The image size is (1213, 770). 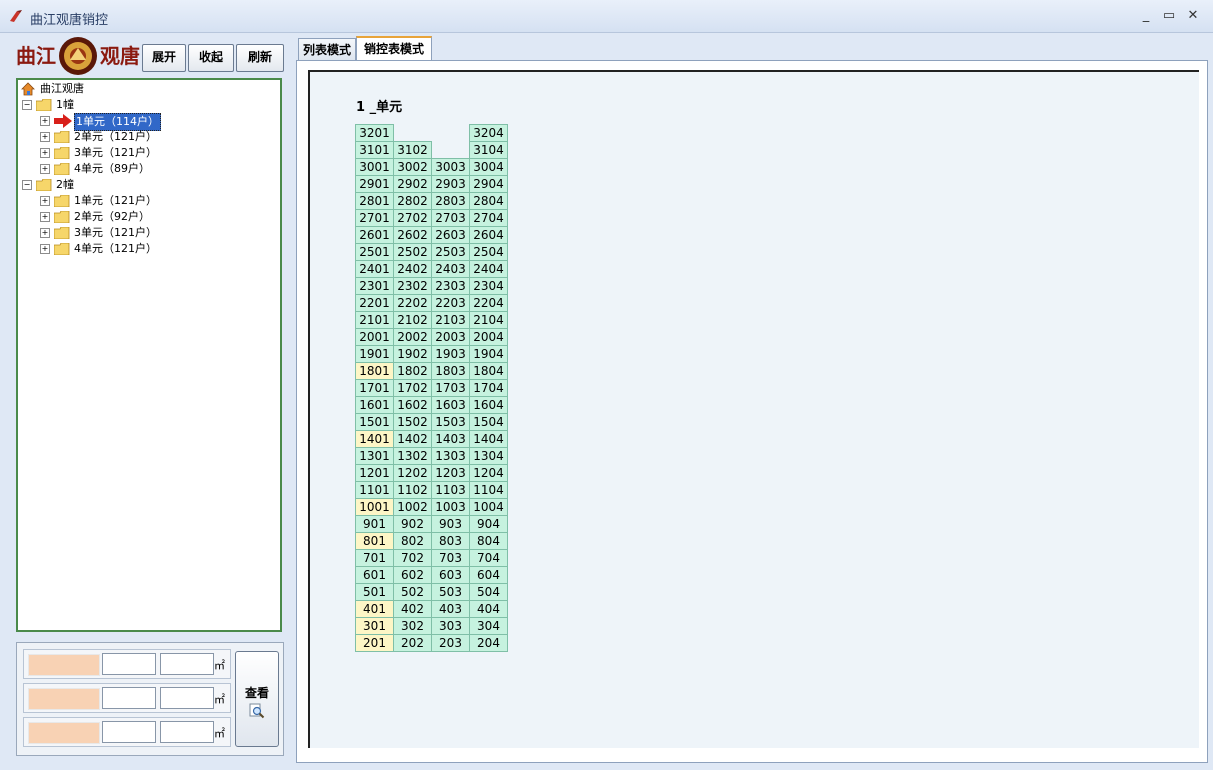 I want to click on room-cell: 2801, so click(x=374, y=201).